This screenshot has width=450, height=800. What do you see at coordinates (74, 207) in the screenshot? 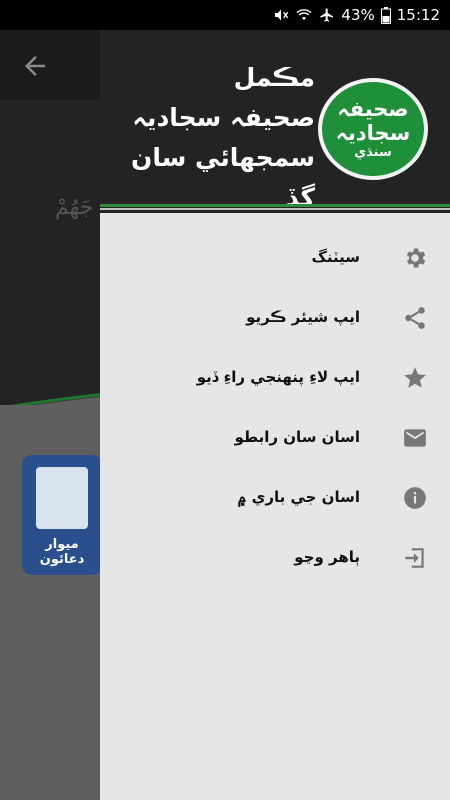
I see `background-arabic-text: جَهُمْ` at bounding box center [74, 207].